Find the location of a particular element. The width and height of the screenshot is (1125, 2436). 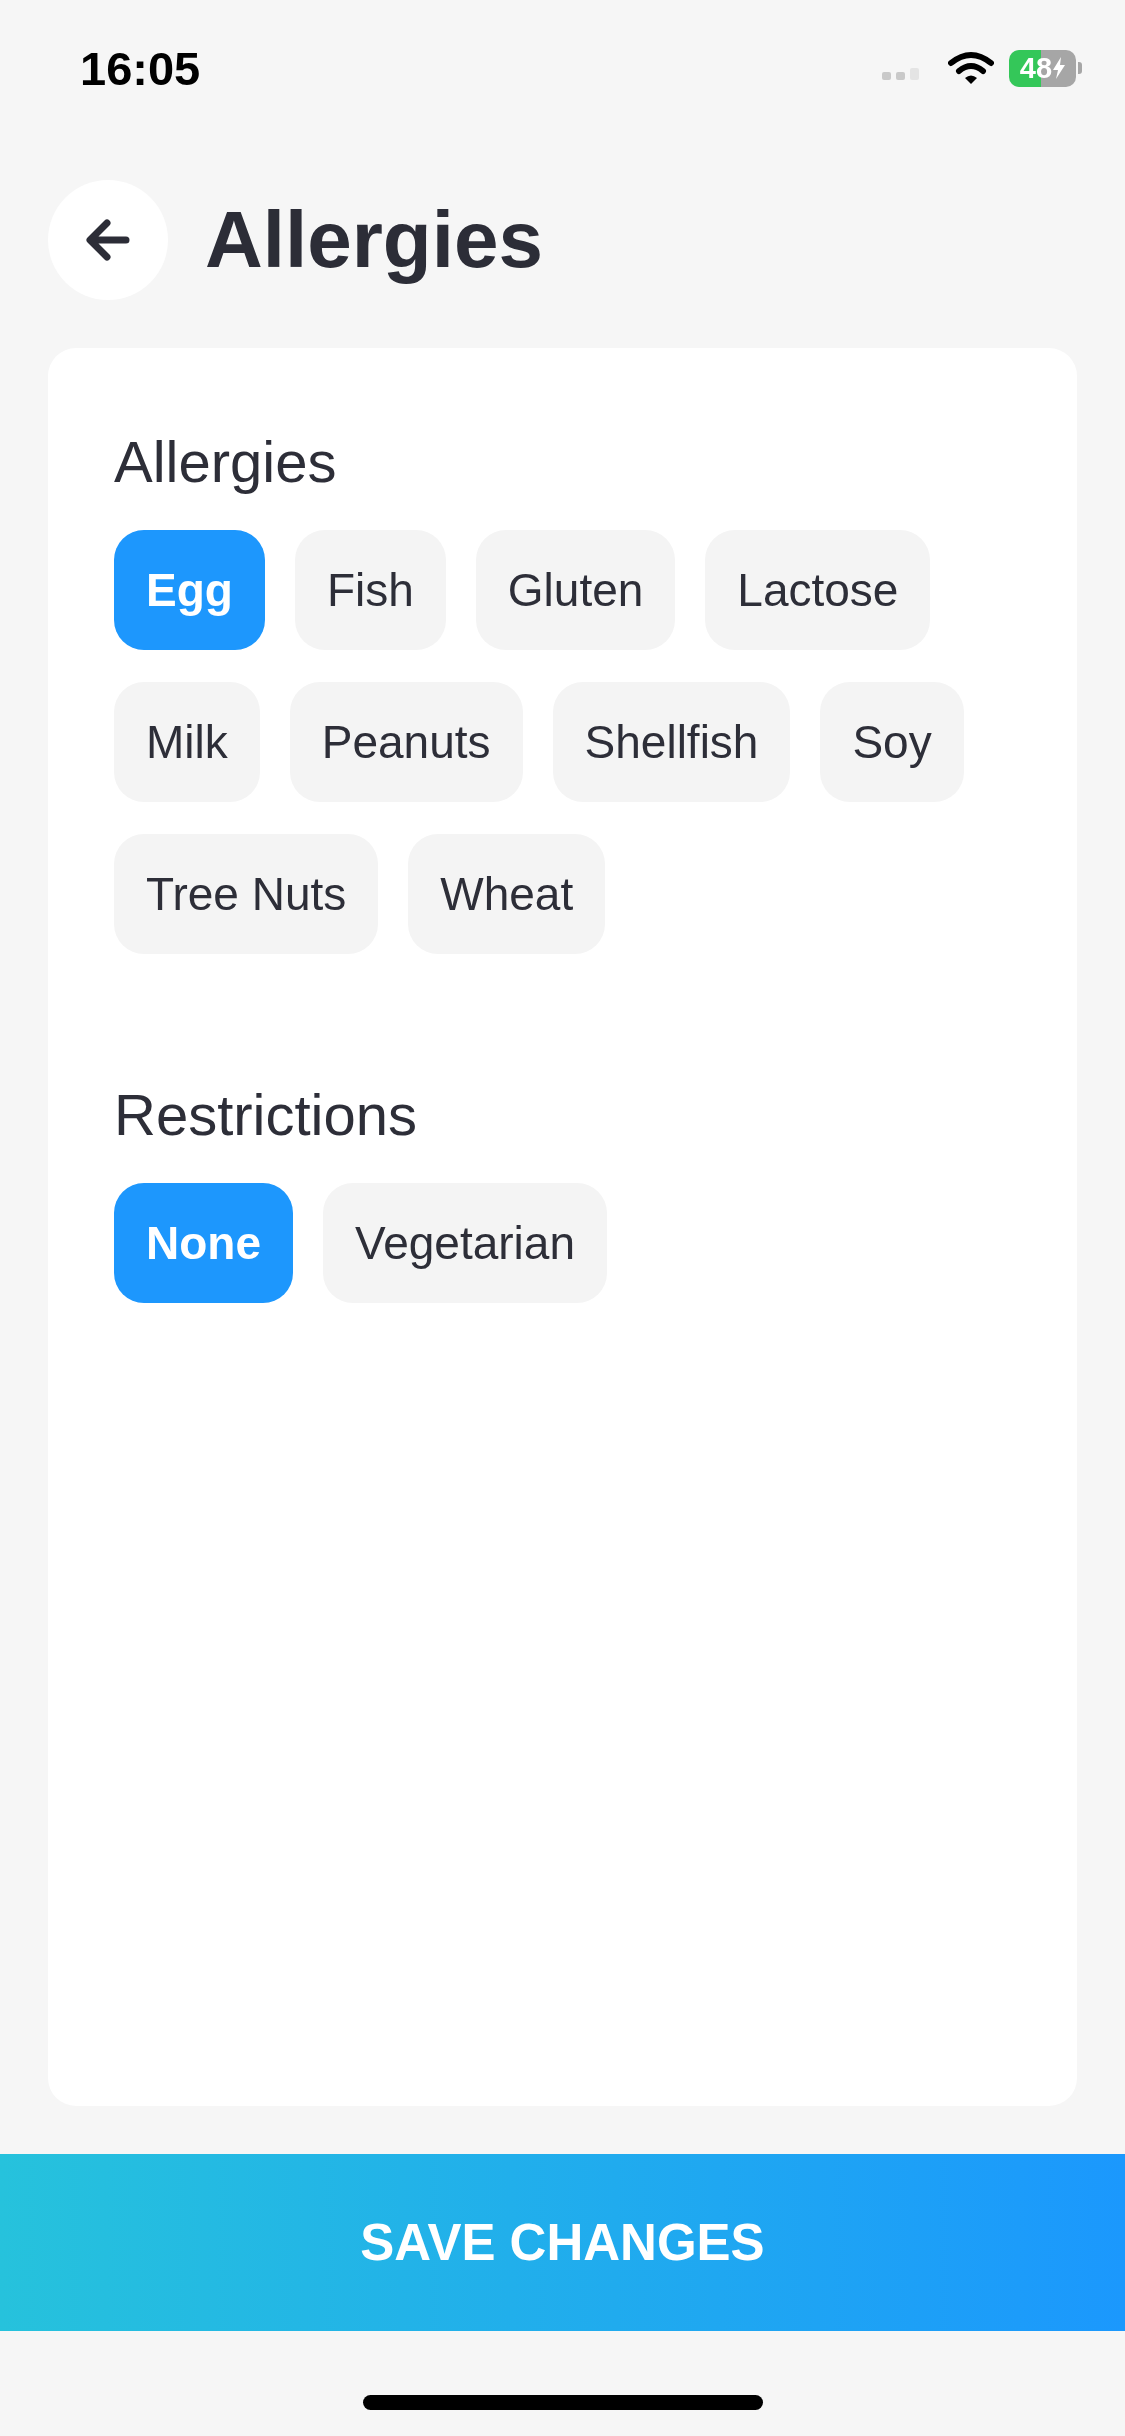

option-chip: Lactose is located at coordinates (818, 590).